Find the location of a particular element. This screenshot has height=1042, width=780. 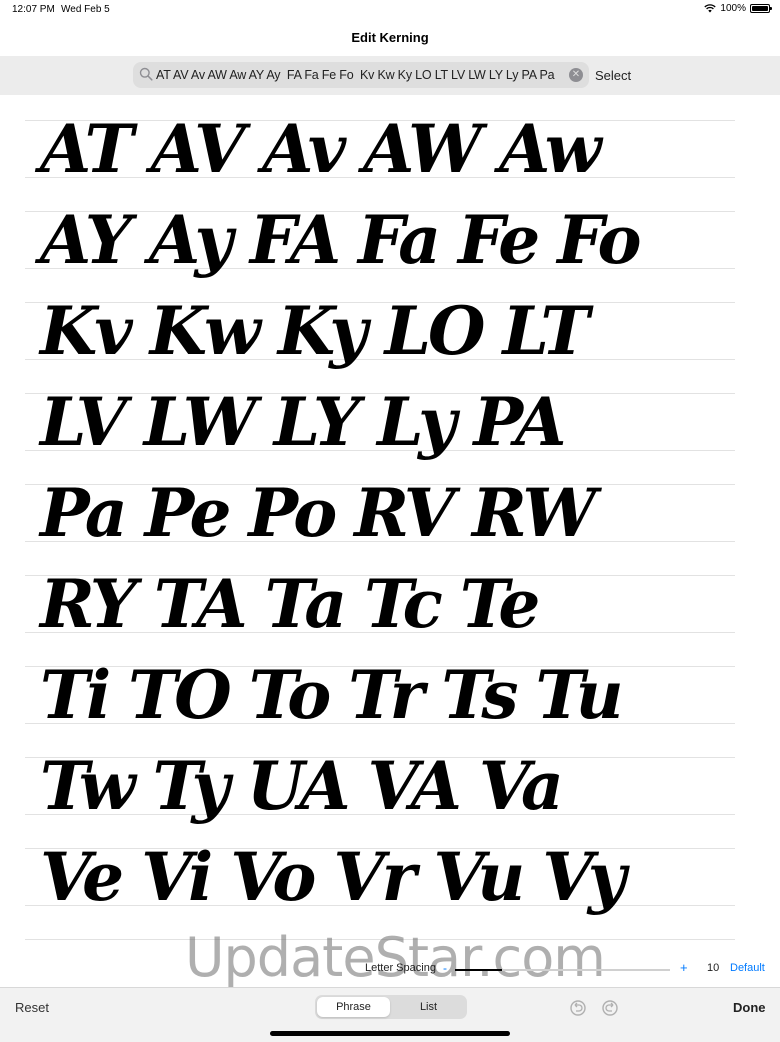

search-bar: ✕ Select is located at coordinates (390, 75).